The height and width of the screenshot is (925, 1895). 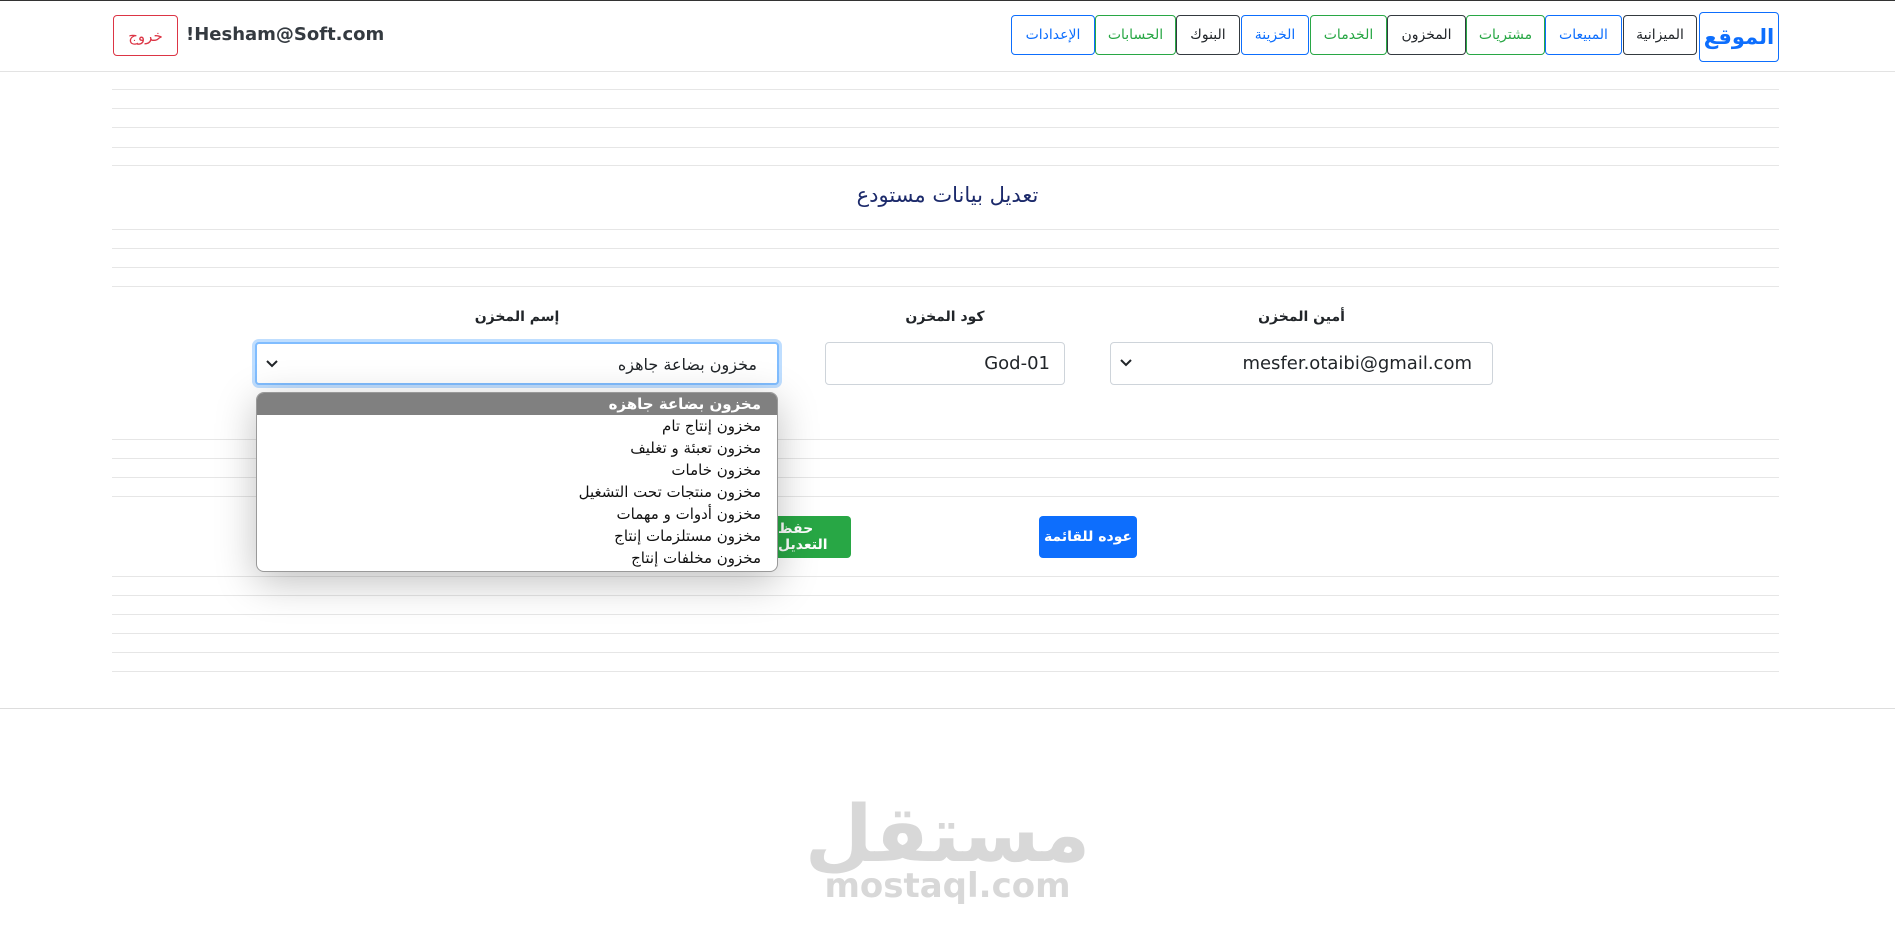 What do you see at coordinates (1301, 317) in the screenshot?
I see `keeper-label: أمين المخزن` at bounding box center [1301, 317].